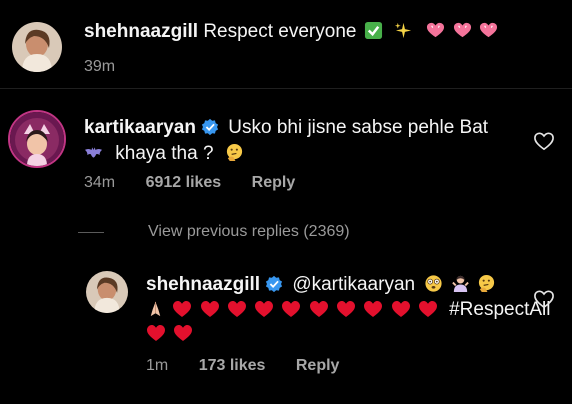 The height and width of the screenshot is (404, 572). Describe the element at coordinates (184, 182) in the screenshot. I see `comment-2-likes: 6912 likes` at that location.